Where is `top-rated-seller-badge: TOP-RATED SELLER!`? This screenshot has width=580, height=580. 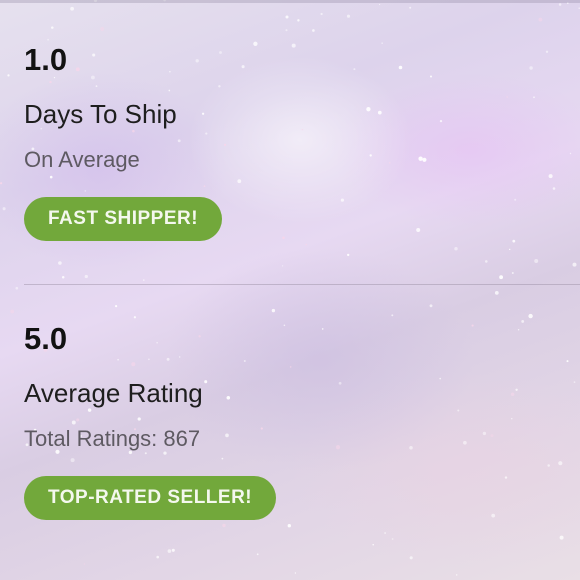
top-rated-seller-badge: TOP-RATED SELLER! is located at coordinates (150, 498).